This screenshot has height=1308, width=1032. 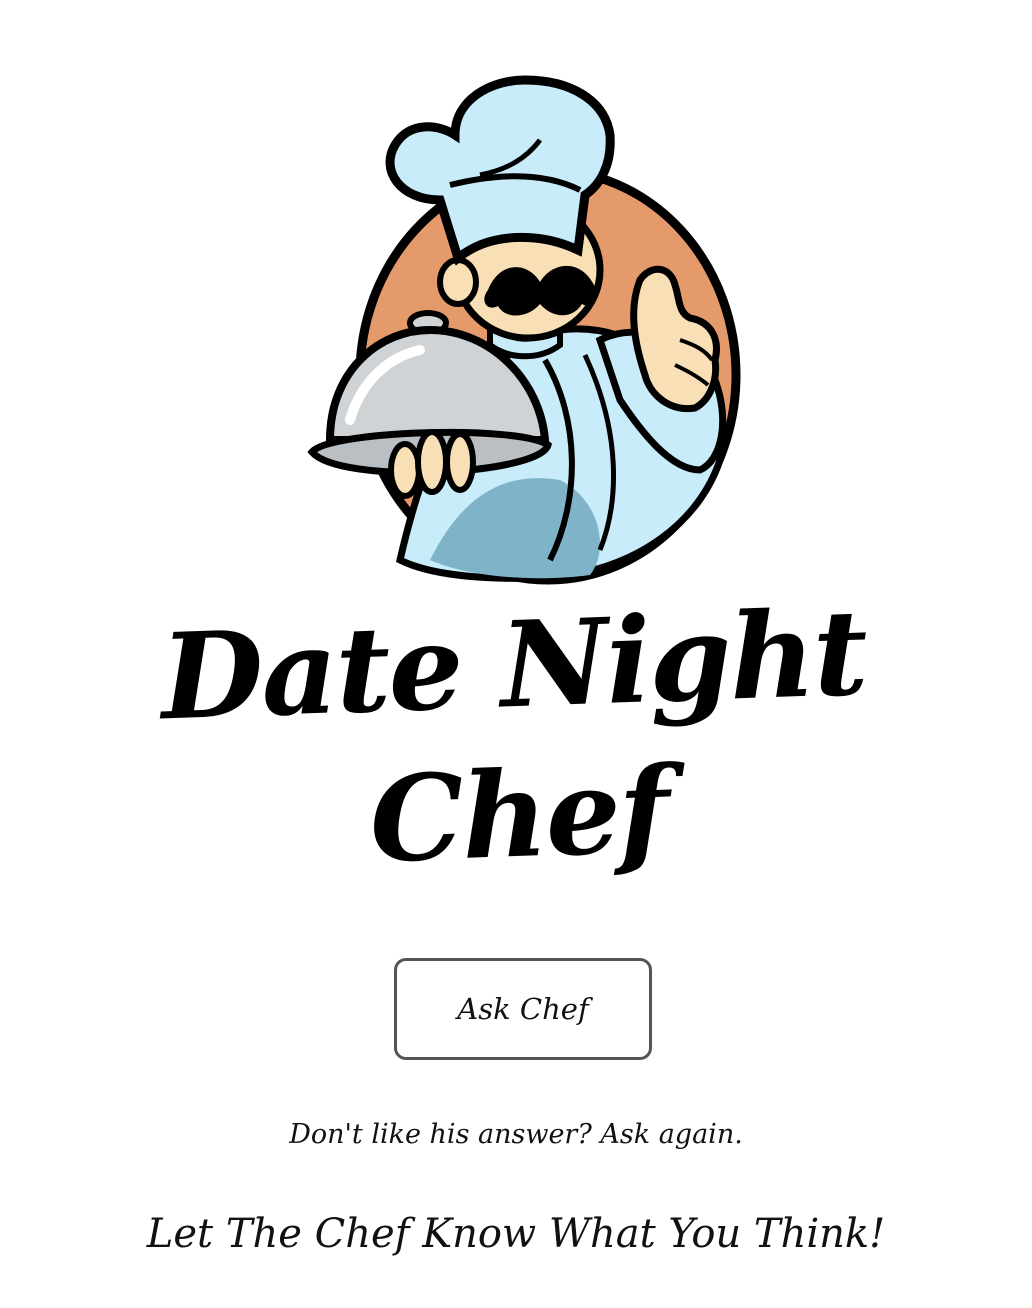 What do you see at coordinates (516, 1234) in the screenshot?
I see `feedback-link: Let The Chef Know What You Think!` at bounding box center [516, 1234].